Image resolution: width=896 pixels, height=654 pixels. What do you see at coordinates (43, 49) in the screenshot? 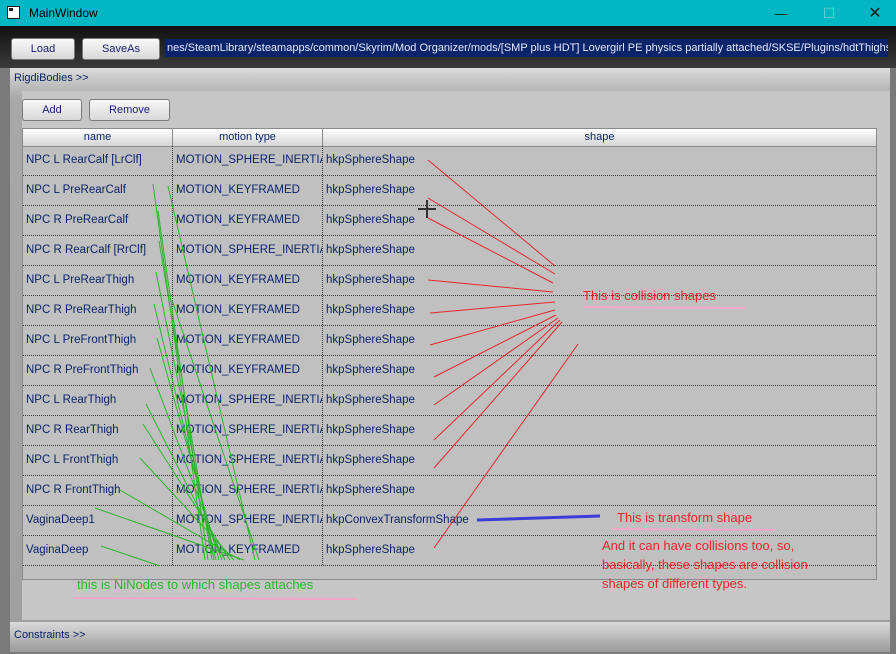
I see `load-button: Load` at bounding box center [43, 49].